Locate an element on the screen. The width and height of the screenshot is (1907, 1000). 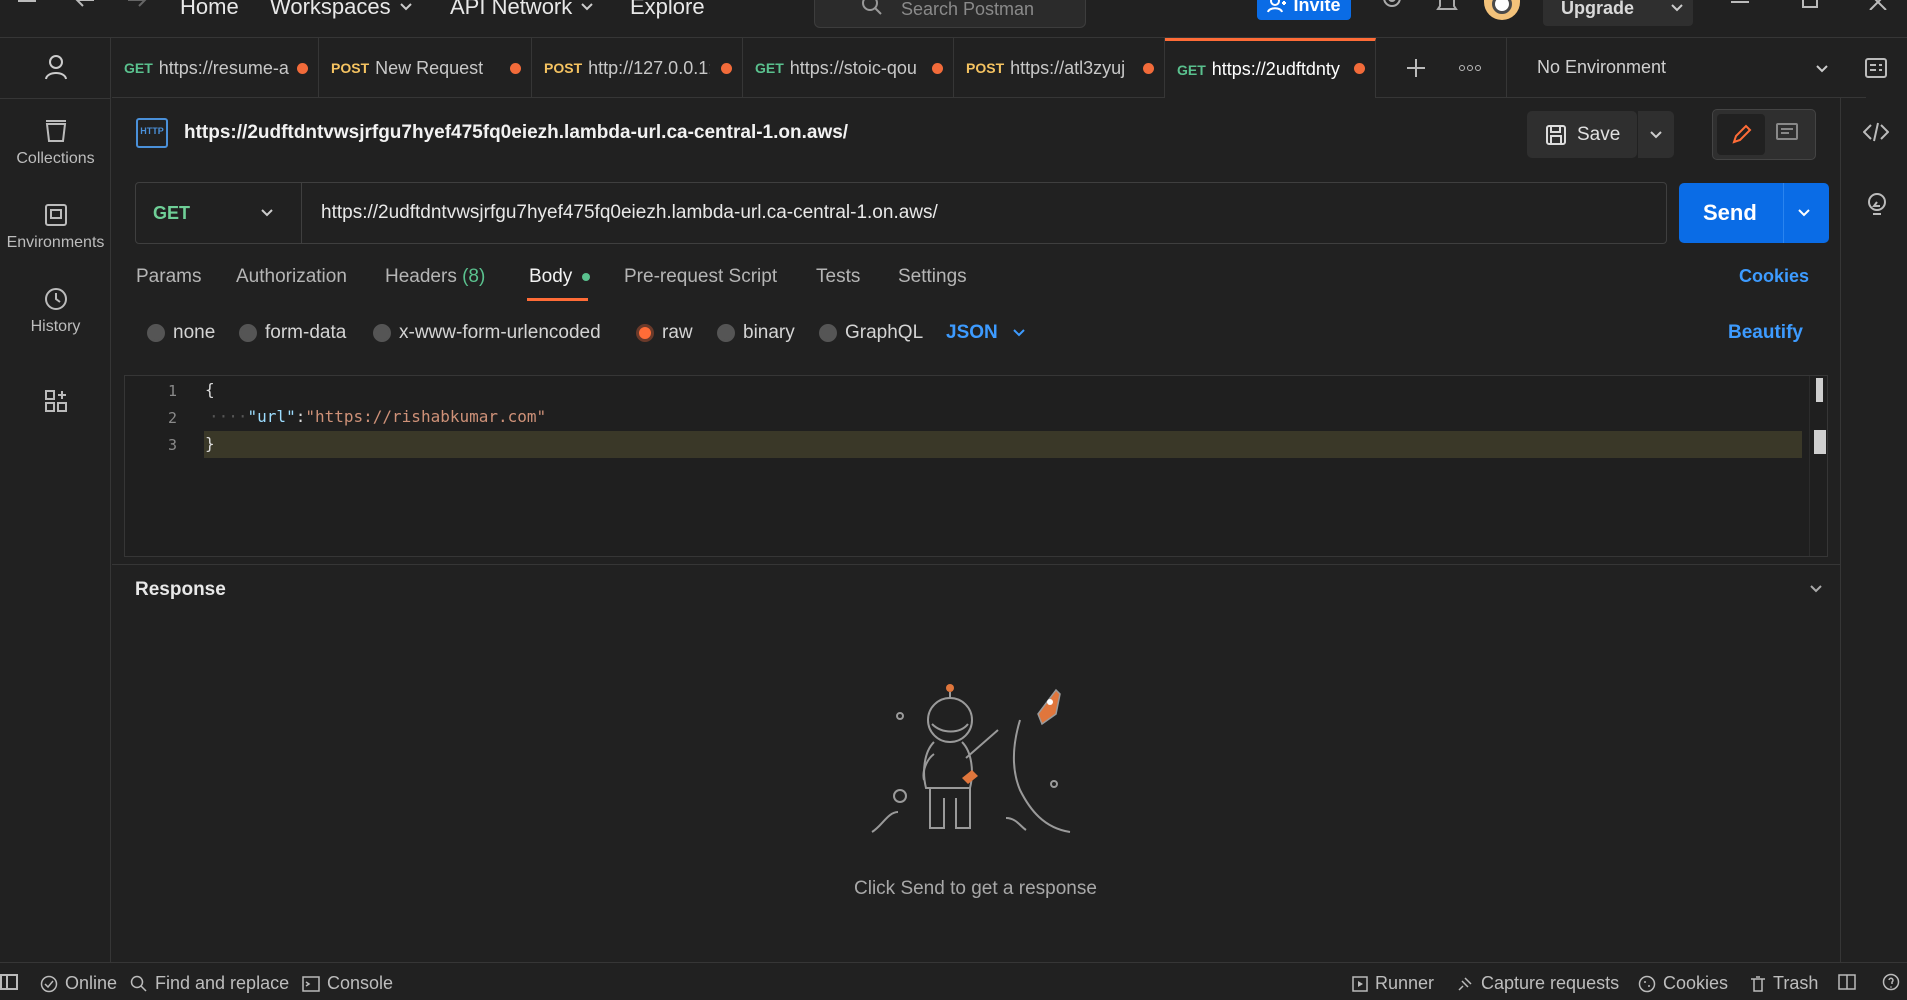
code-line-2: ····"url":"https://rishabkumar.com" is located at coordinates (378, 416).